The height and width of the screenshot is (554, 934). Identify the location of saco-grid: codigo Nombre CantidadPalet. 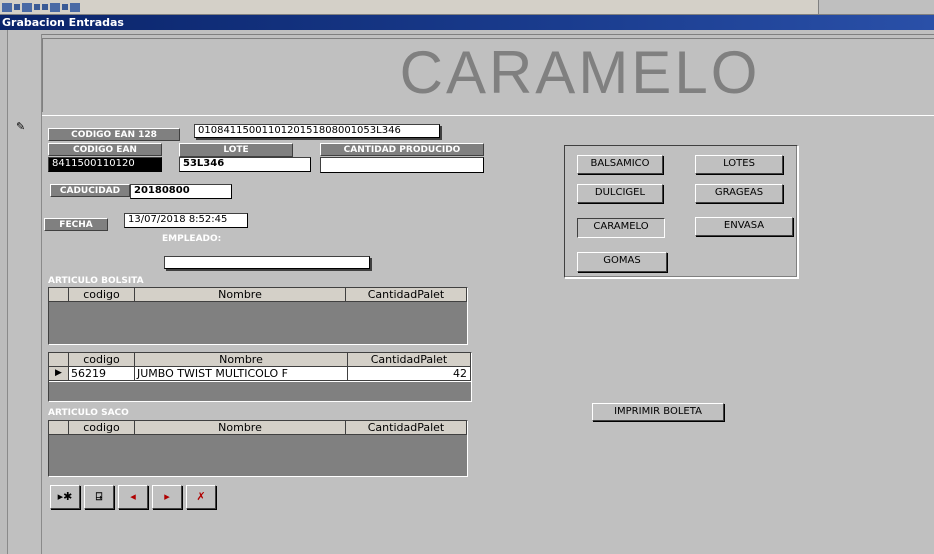
(258, 448).